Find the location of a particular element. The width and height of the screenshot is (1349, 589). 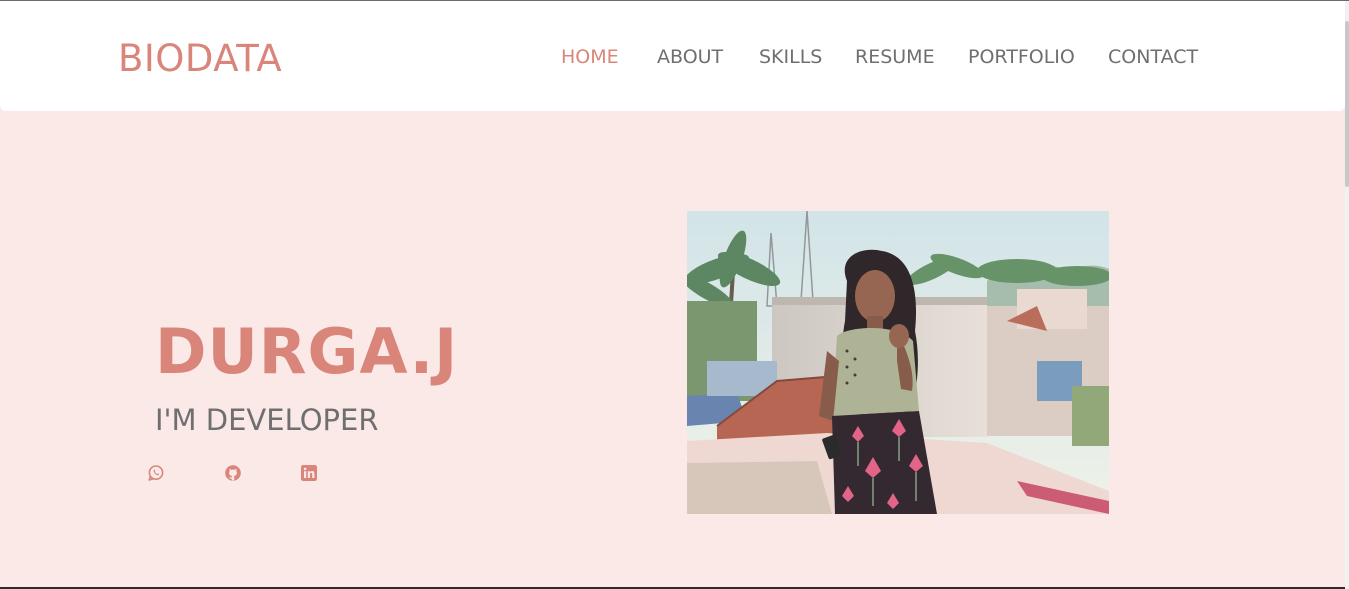

hero-name: DURGA.J is located at coordinates (307, 351).